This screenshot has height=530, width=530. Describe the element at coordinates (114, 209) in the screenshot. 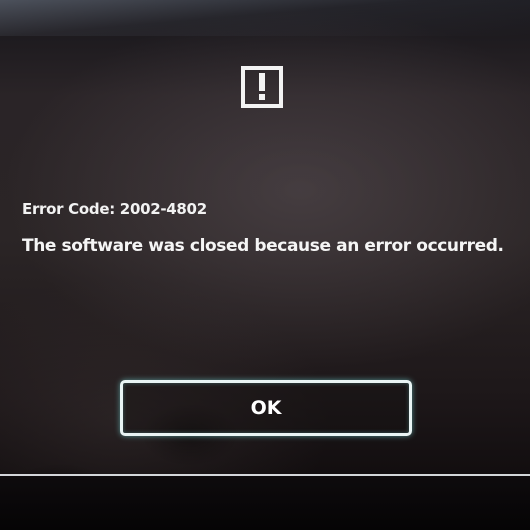

I see `error-code-label: Error Code: 2002-4802` at that location.